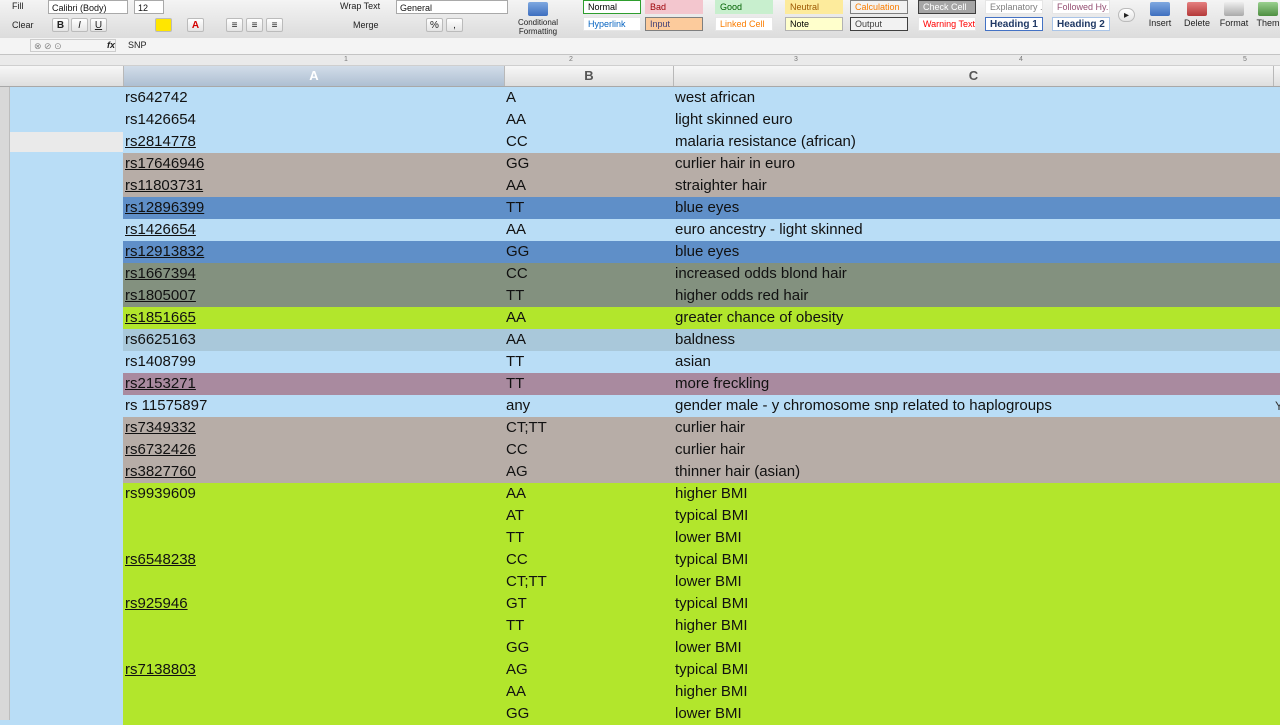  Describe the element at coordinates (973, 76) in the screenshot. I see `column-header-c: C` at that location.